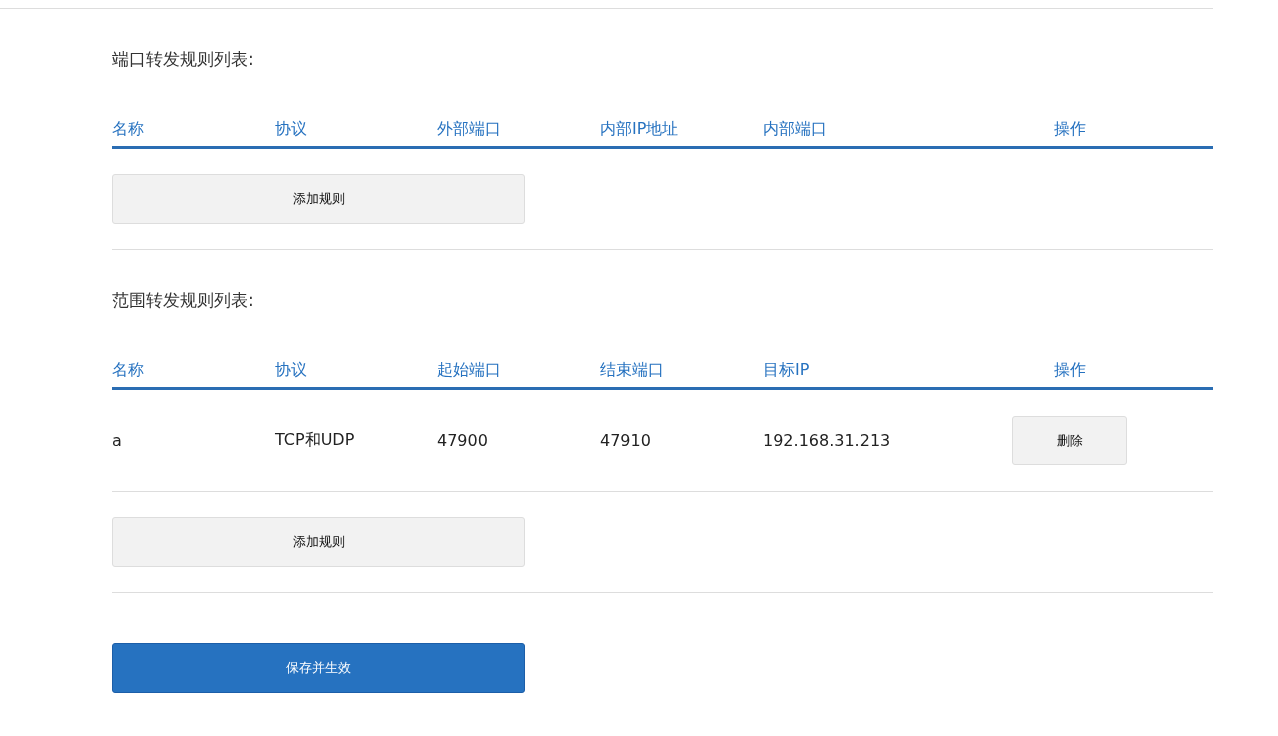  What do you see at coordinates (632, 369) in the screenshot?
I see `column-header: 结束端口` at bounding box center [632, 369].